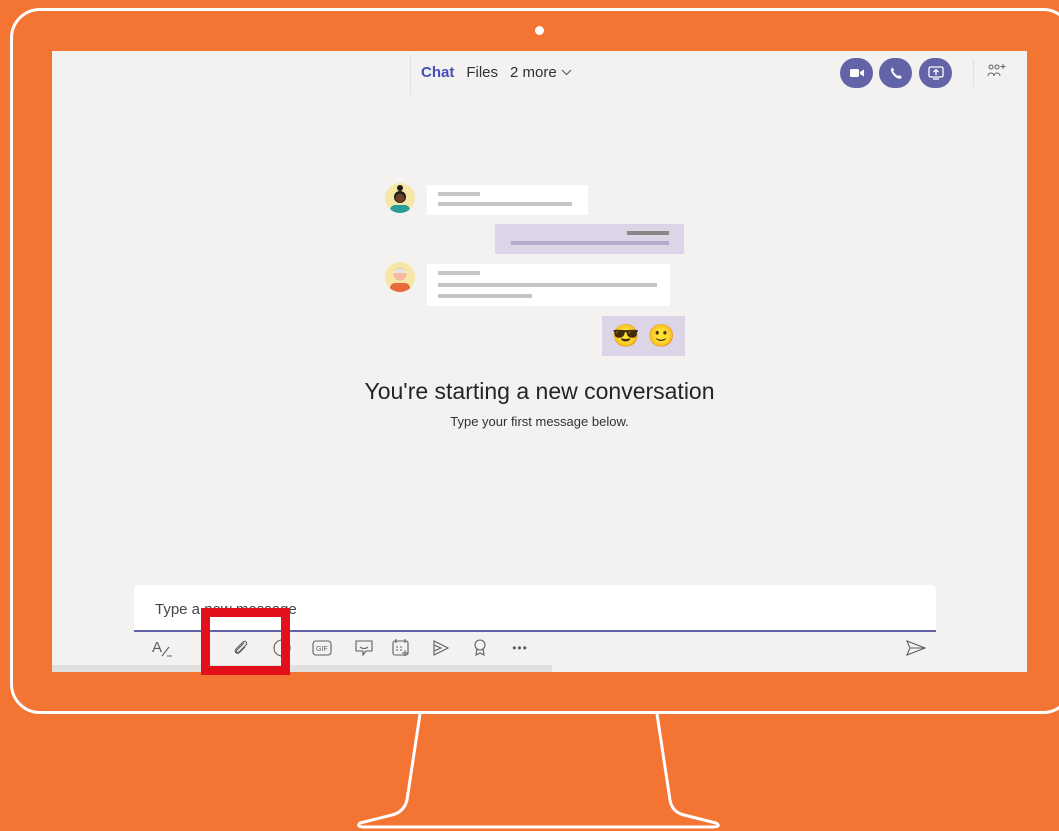 This screenshot has height=831, width=1059. Describe the element at coordinates (400, 277) in the screenshot. I see `avatar-man` at that location.